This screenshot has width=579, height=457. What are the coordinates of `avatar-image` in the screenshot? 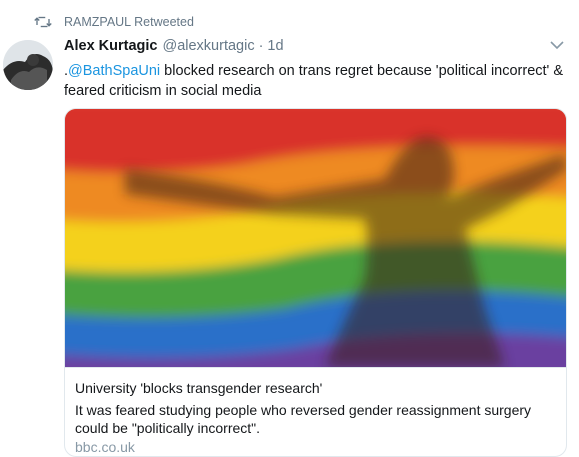 It's located at (28, 65).